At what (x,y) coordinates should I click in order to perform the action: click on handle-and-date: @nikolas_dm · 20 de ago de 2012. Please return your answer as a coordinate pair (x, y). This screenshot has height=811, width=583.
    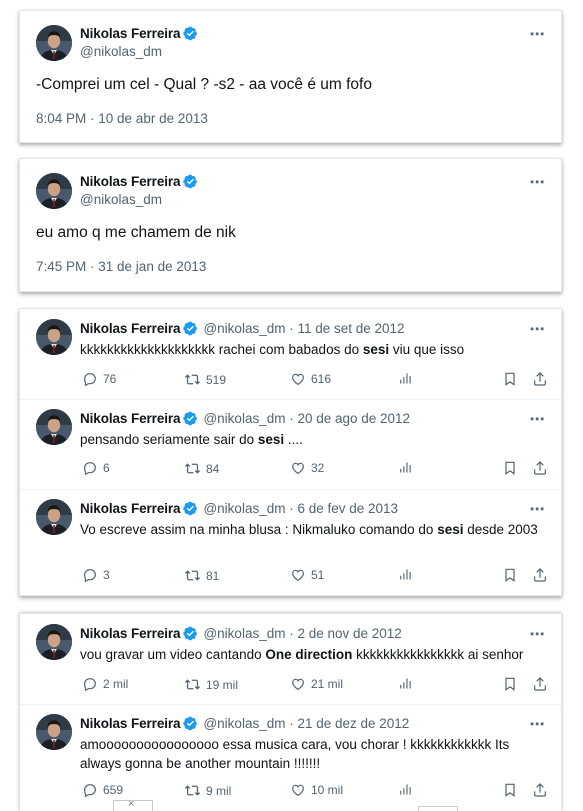
    Looking at the image, I should click on (306, 418).